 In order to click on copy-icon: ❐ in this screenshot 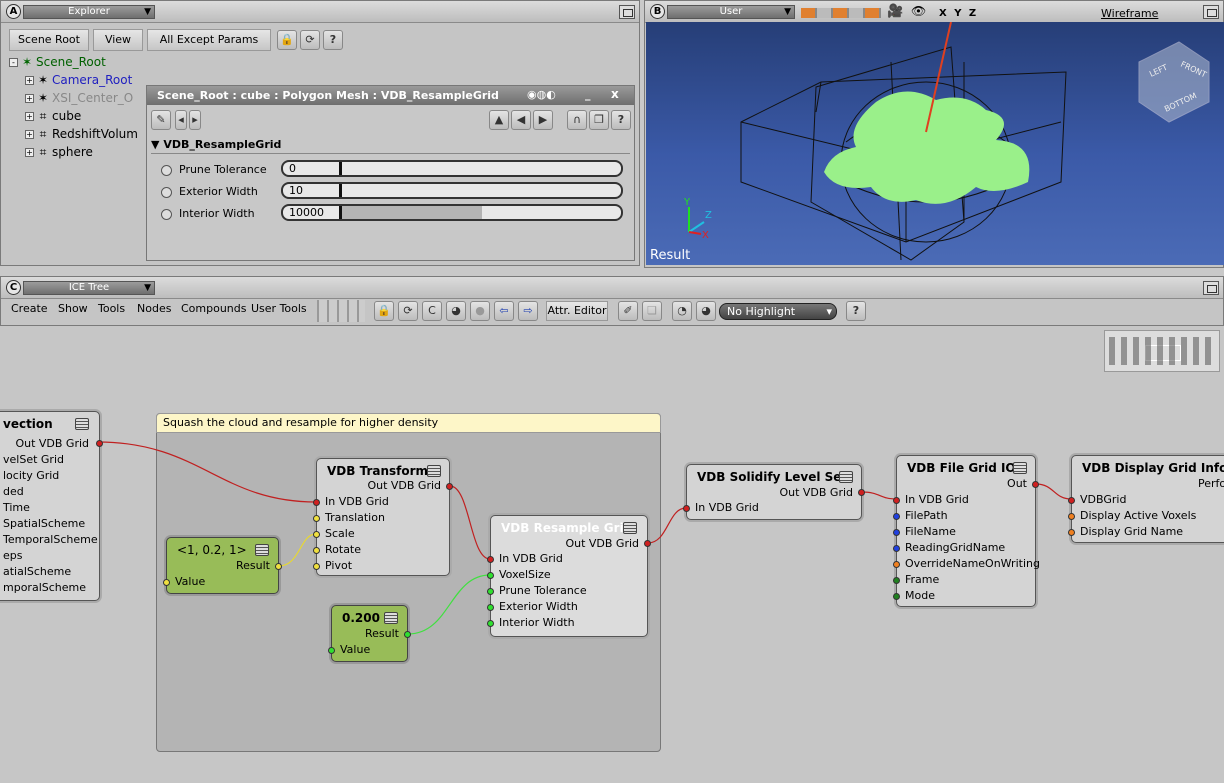, I will do `click(599, 120)`.